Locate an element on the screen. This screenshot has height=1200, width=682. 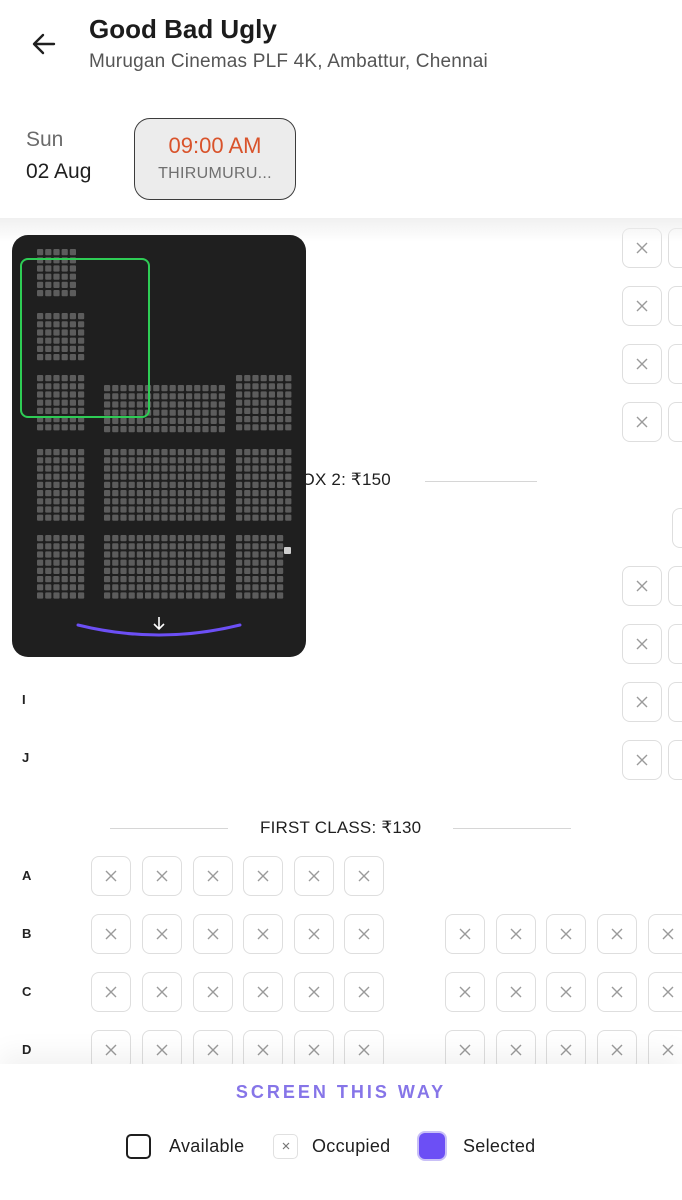
minimap-seat-highlight is located at coordinates (287, 550).